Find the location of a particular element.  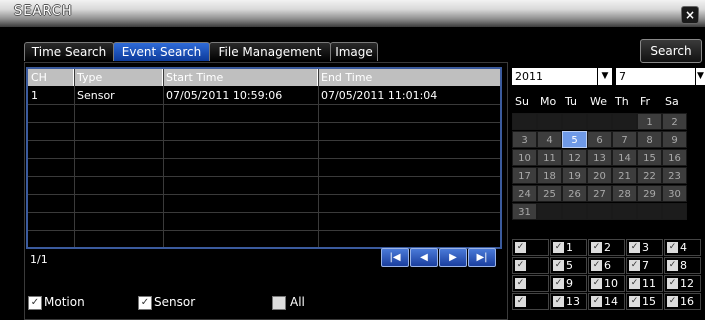

calendar-day: 24 is located at coordinates (524, 193).